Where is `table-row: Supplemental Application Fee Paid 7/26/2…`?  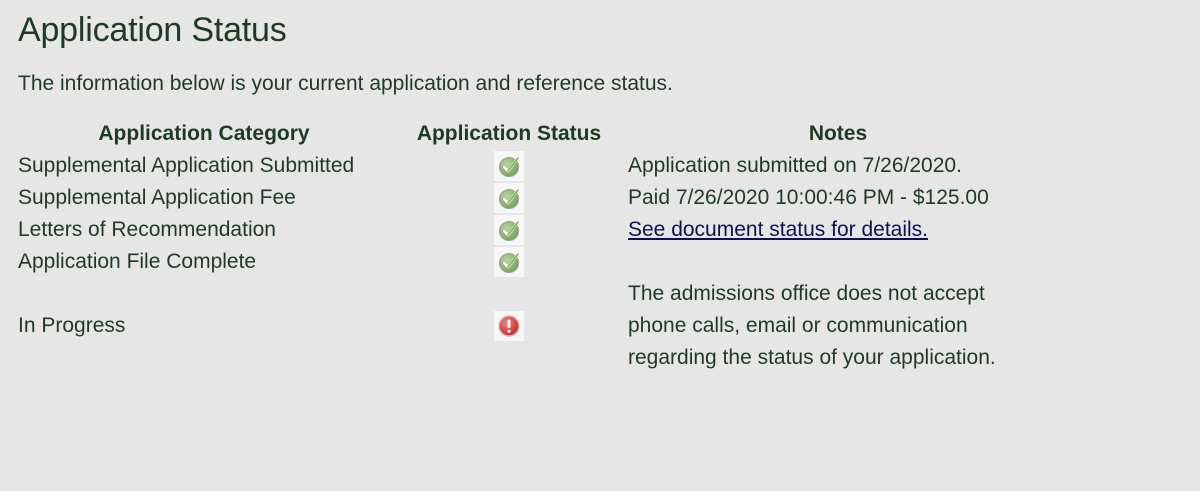 table-row: Supplemental Application Fee Paid 7/26/2… is located at coordinates (533, 198).